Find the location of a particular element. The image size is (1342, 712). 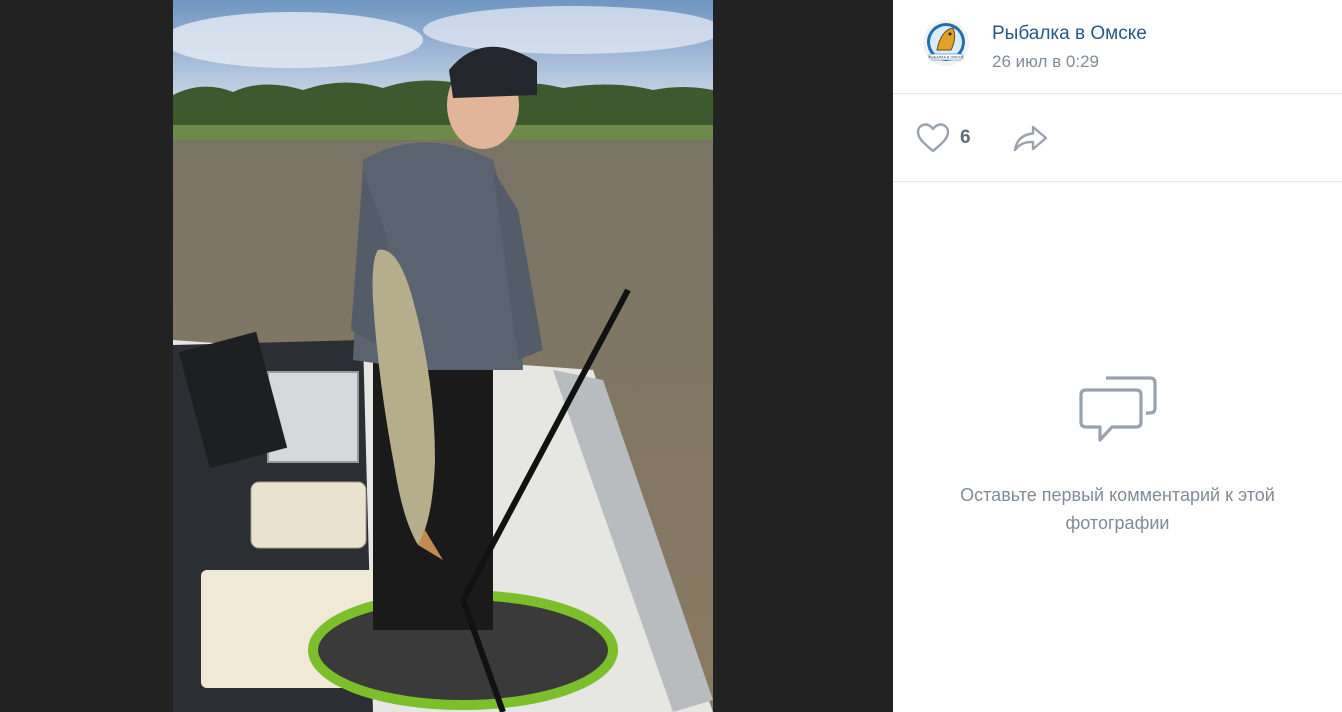

comments-icon is located at coordinates (1117, 409).